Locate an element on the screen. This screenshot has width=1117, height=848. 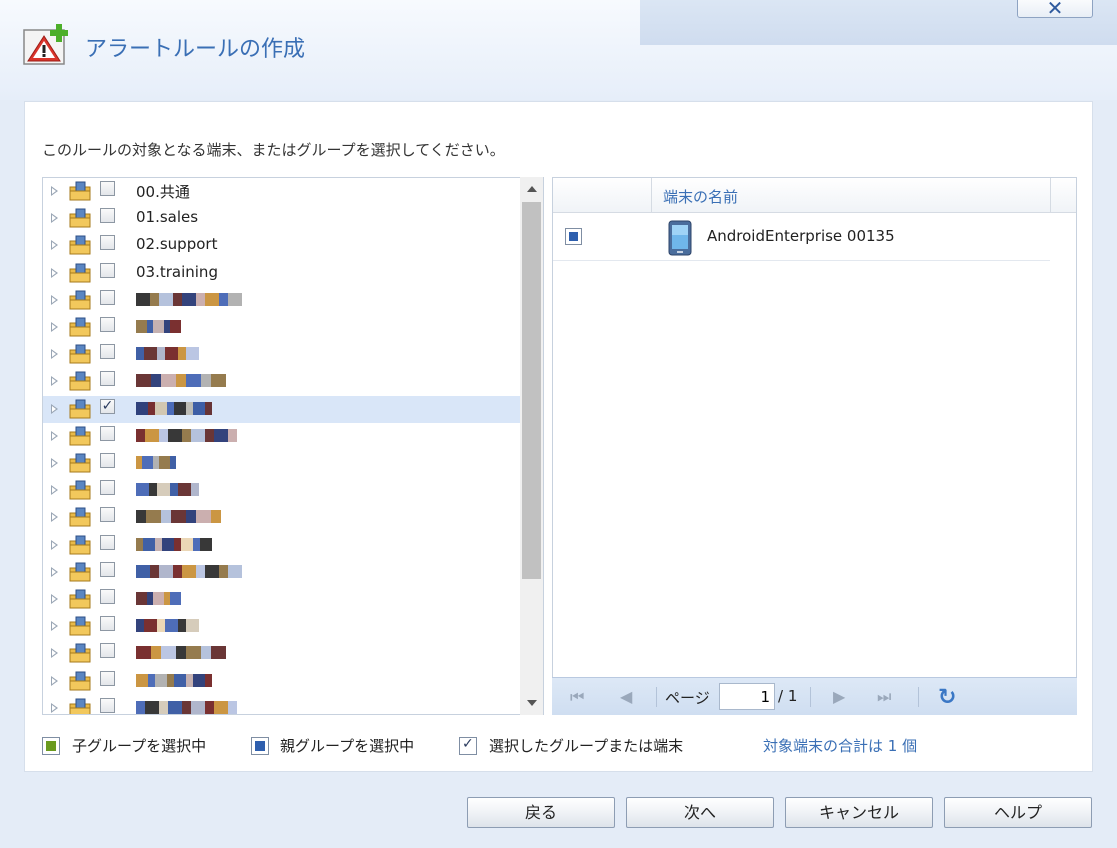
page-number-input is located at coordinates (747, 696).